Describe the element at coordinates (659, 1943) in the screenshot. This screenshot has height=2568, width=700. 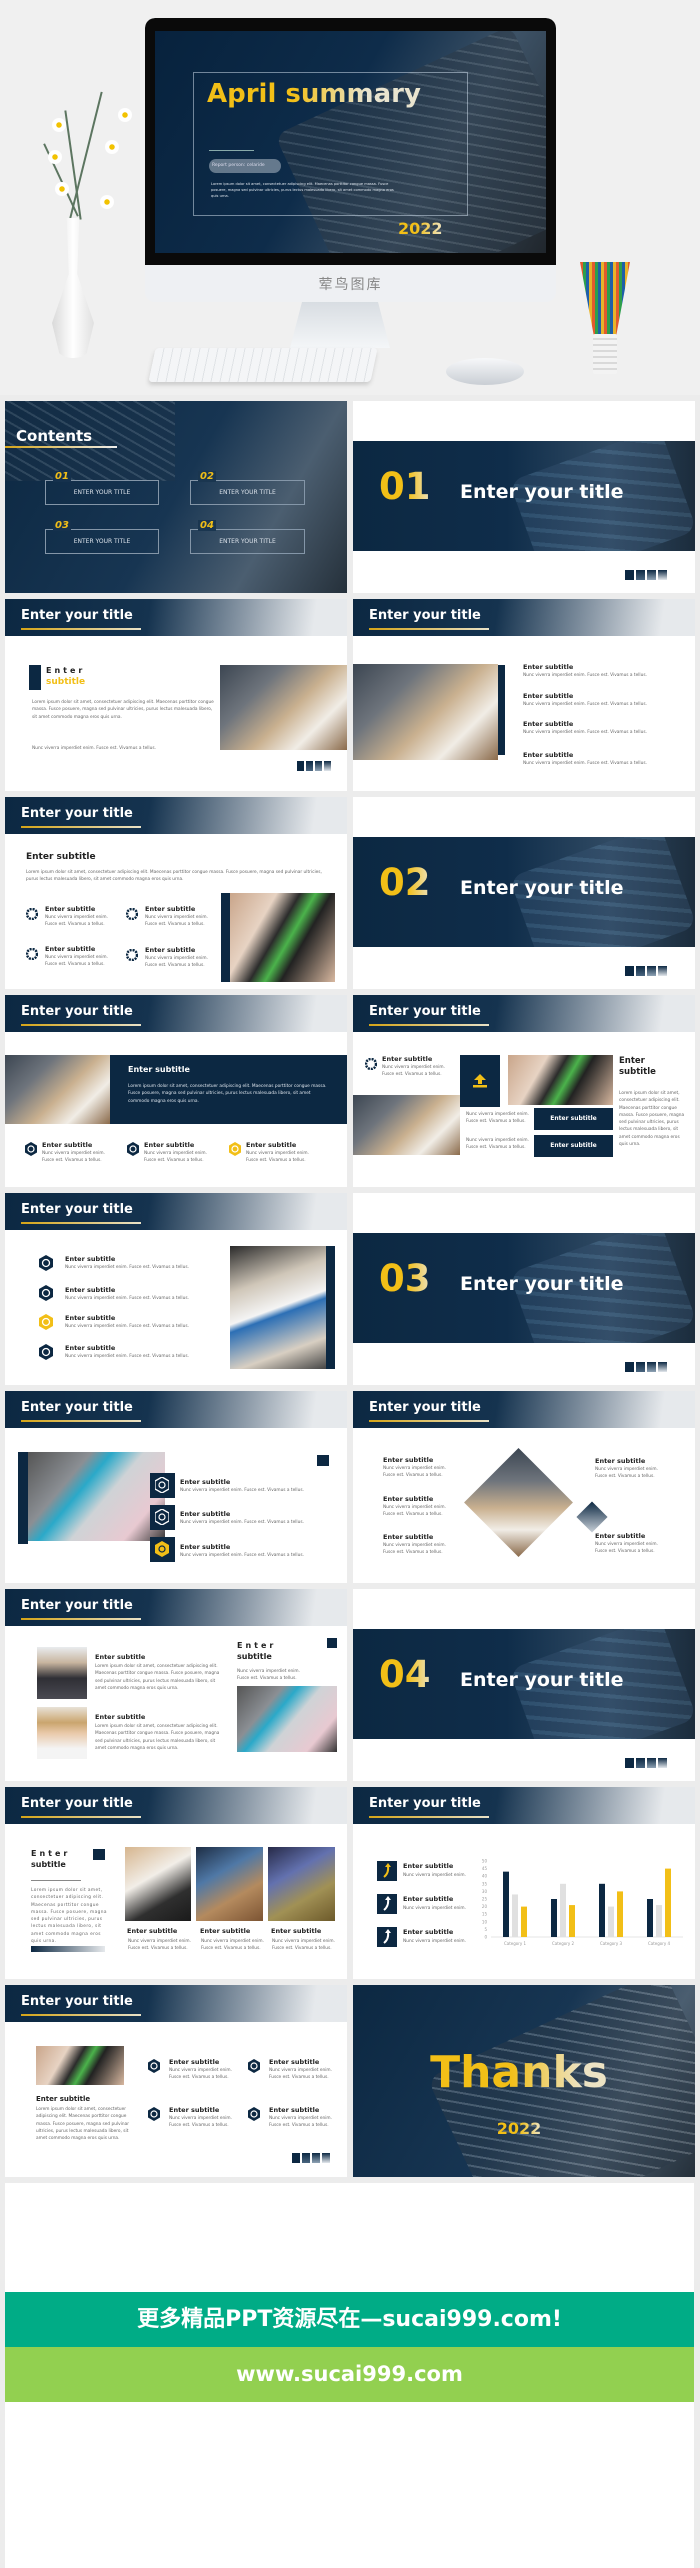
I see `x-tick-label: Category 4` at that location.